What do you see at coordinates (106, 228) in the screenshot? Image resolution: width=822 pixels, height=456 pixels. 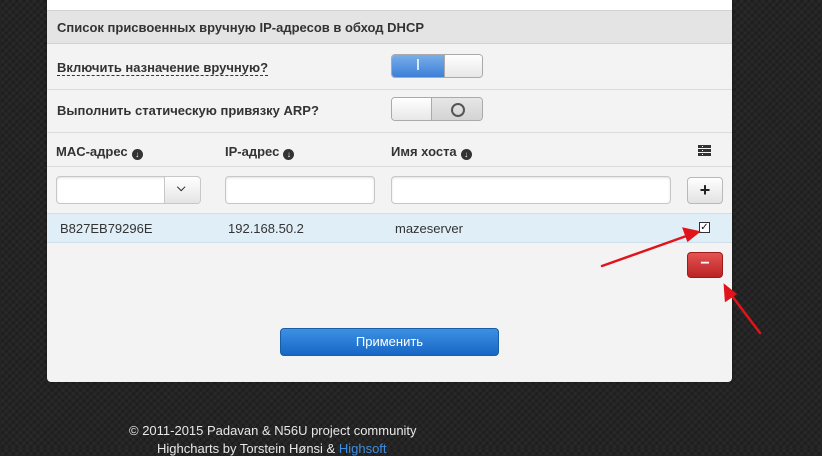 I see `row-mac: B827EB79296E` at bounding box center [106, 228].